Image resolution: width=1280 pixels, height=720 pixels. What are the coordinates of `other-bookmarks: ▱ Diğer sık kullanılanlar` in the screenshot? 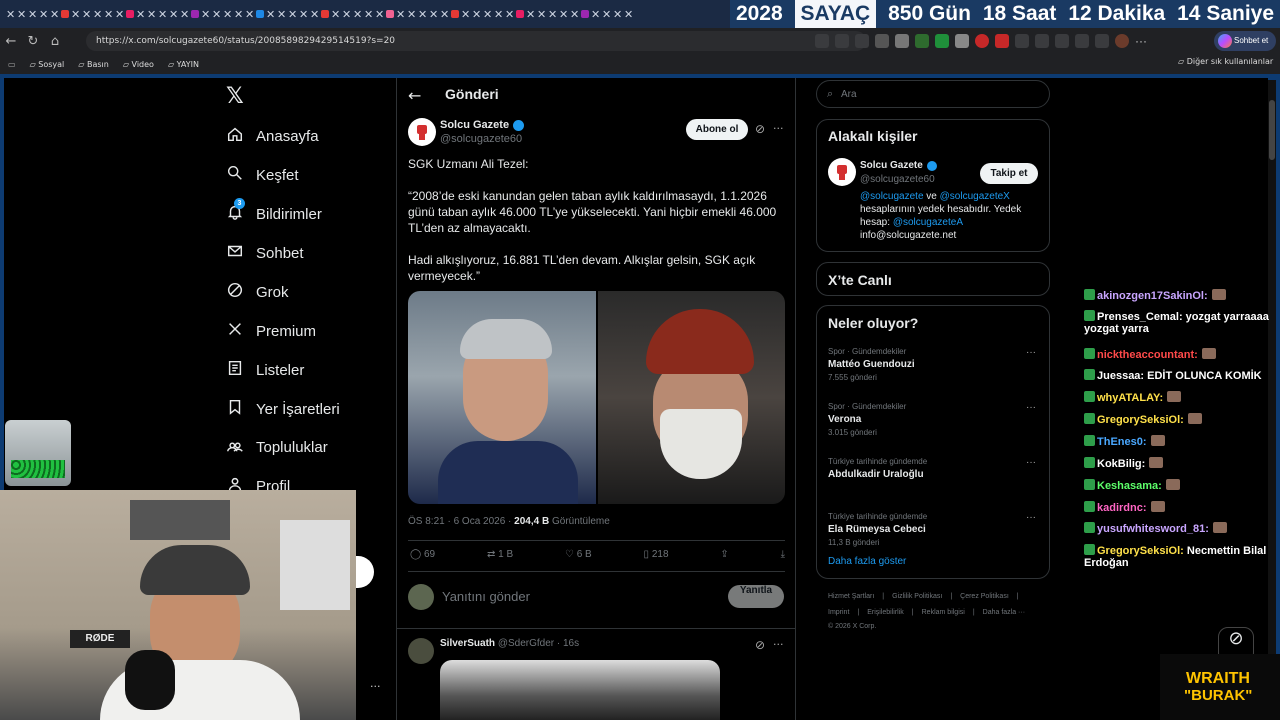 It's located at (1225, 61).